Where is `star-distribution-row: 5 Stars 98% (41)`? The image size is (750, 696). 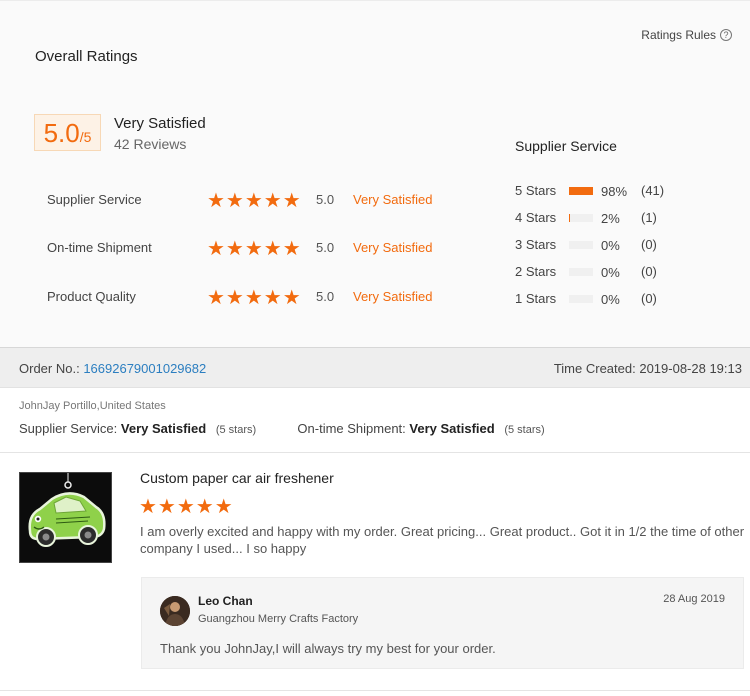
star-distribution-row: 5 Stars 98% (41) is located at coordinates (625, 192).